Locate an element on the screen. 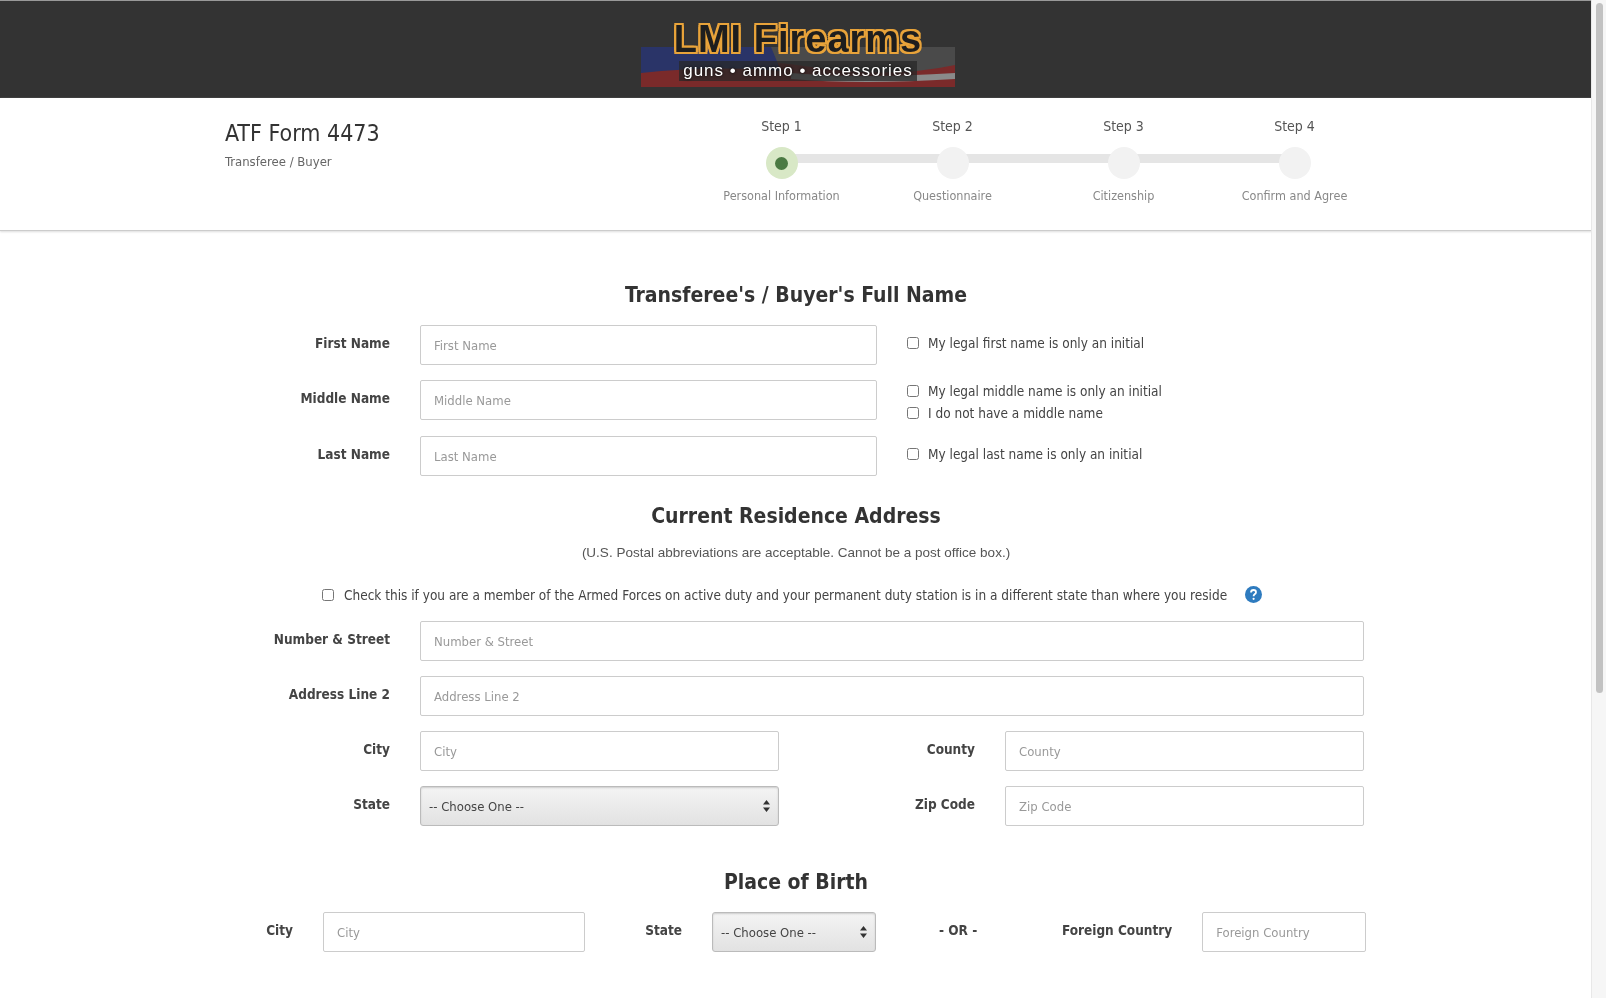 This screenshot has height=998, width=1606. checkbox-label: My legal last name is only an initial is located at coordinates (1035, 454).